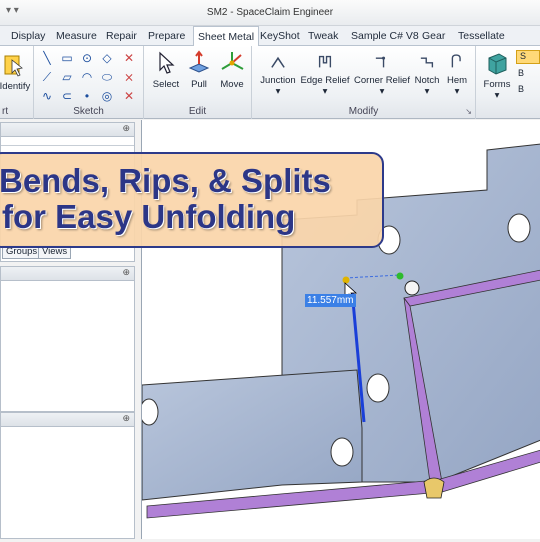 The width and height of the screenshot is (540, 542). What do you see at coordinates (252, 435) in the screenshot?
I see `left-flange-face` at bounding box center [252, 435].